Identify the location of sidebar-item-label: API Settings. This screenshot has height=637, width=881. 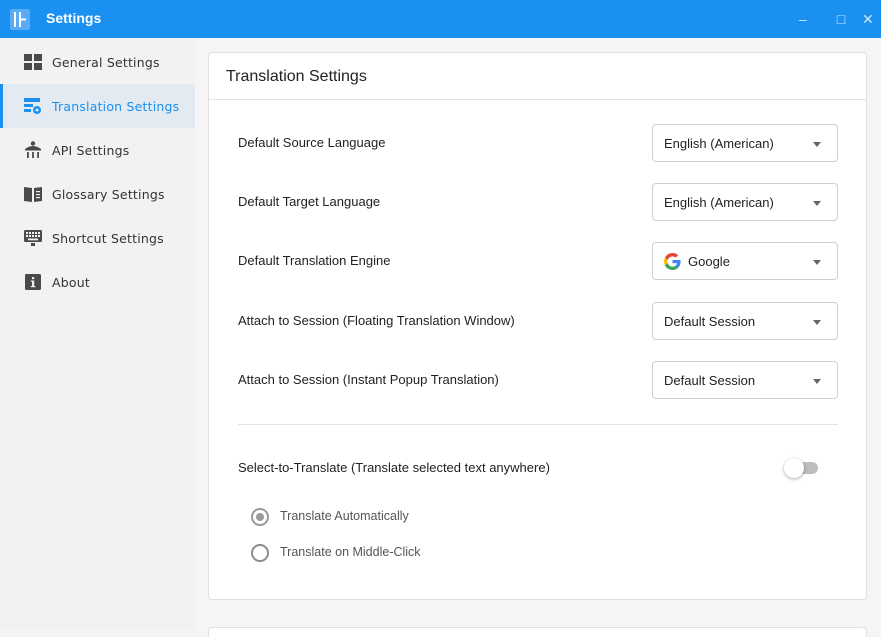
(91, 150).